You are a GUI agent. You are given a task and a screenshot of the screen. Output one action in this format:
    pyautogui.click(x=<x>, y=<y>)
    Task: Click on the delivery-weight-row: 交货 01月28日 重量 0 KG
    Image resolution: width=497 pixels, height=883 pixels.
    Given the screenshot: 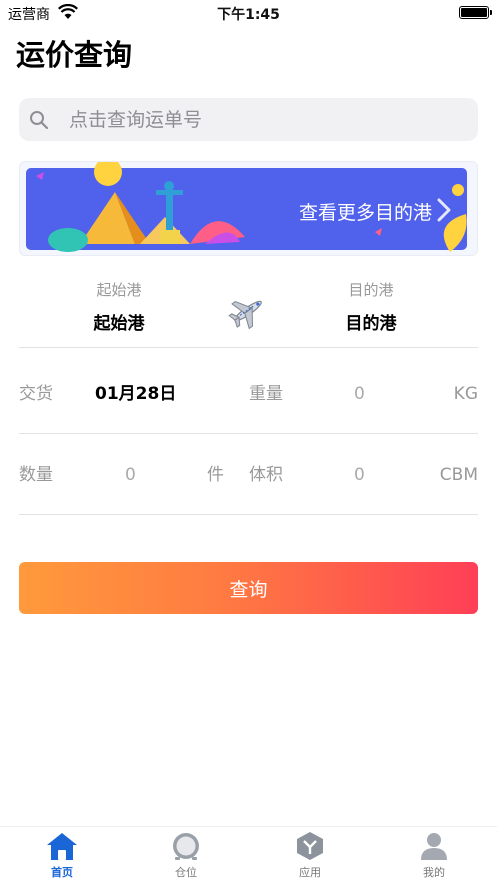 What is the action you would take?
    pyautogui.click(x=248, y=393)
    